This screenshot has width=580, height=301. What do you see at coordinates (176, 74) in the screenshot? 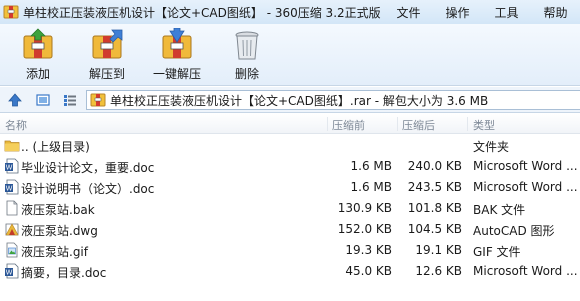
I see `one-click-extract-label: 一键解压` at bounding box center [176, 74].